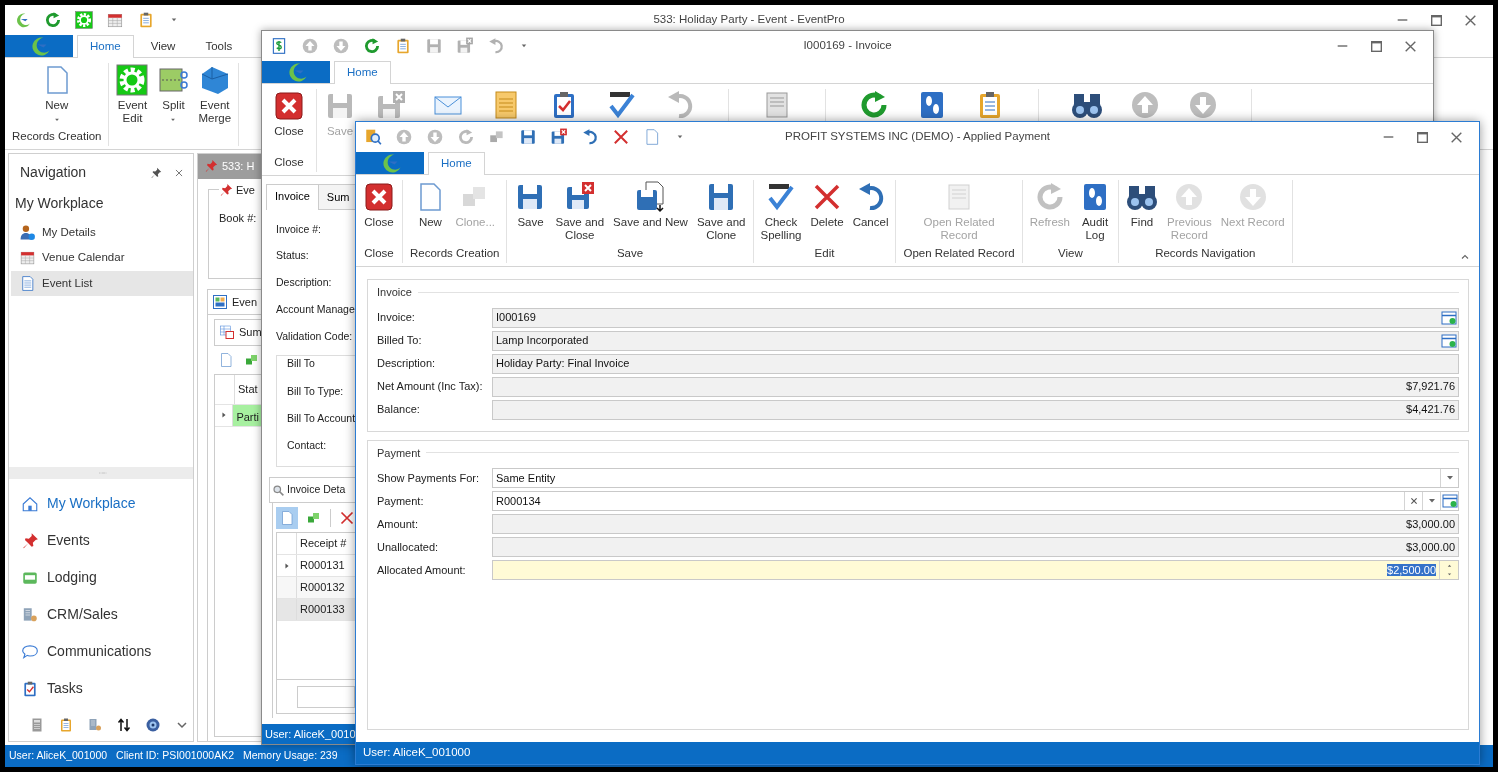 The width and height of the screenshot is (1498, 772). I want to click on cancel-button: Cancel, so click(870, 205).